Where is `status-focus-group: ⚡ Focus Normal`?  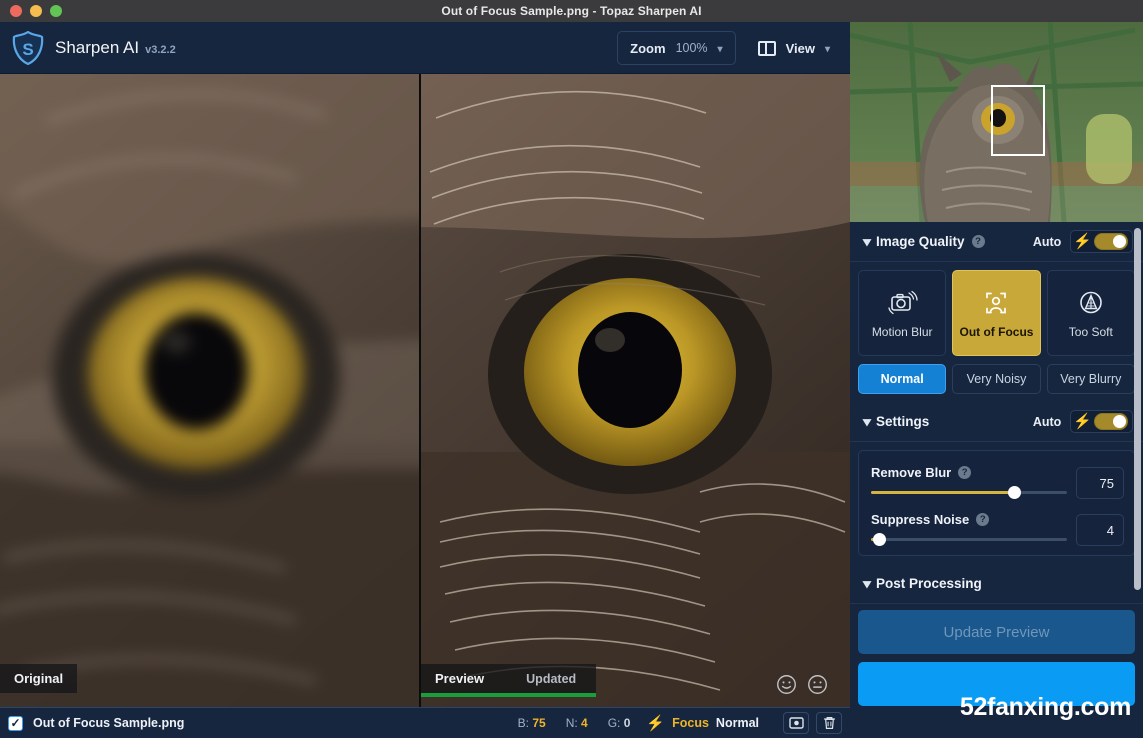 status-focus-group: ⚡ Focus Normal is located at coordinates (702, 723).